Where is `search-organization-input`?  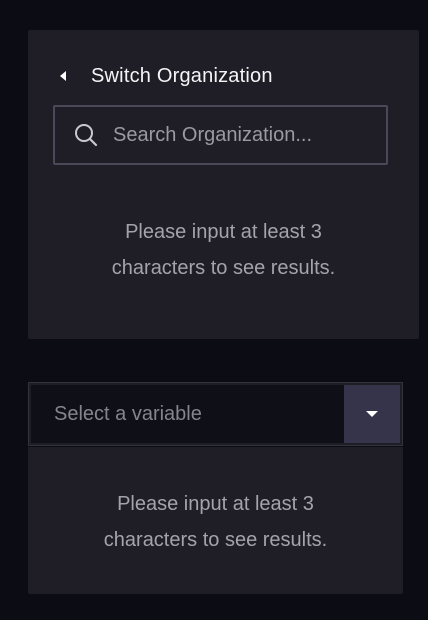 search-organization-input is located at coordinates (244, 135).